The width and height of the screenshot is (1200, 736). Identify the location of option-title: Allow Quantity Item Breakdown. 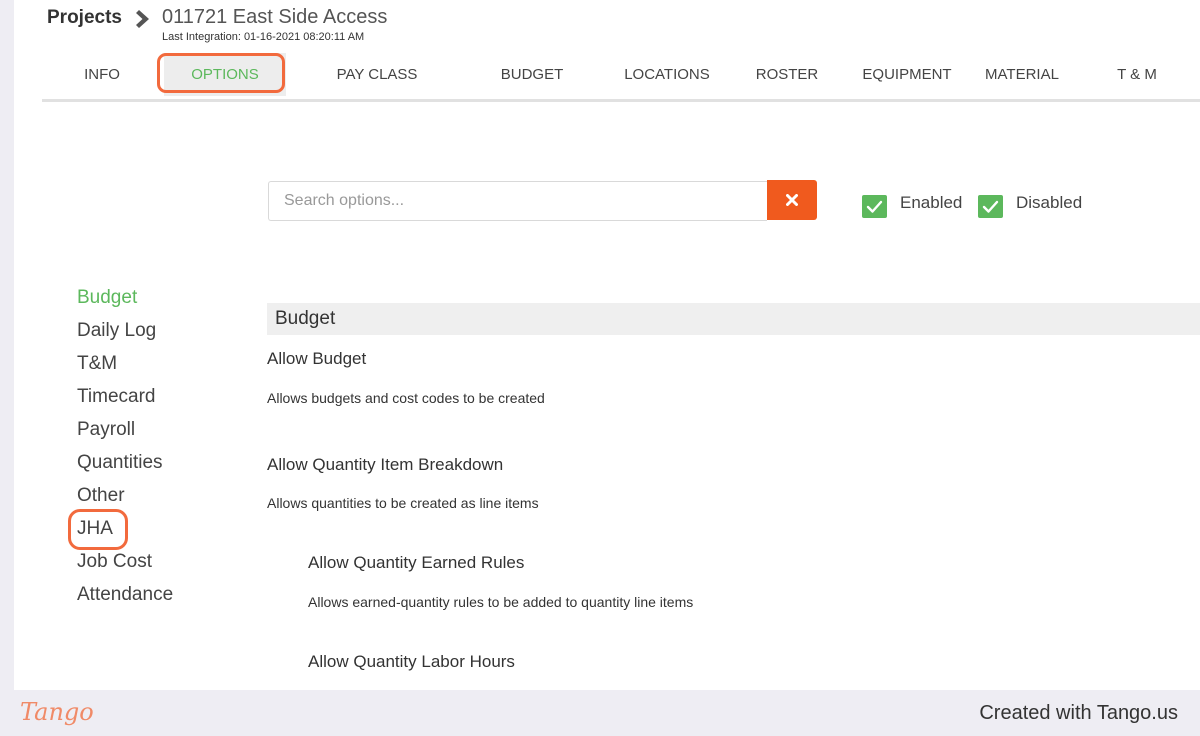
(385, 464).